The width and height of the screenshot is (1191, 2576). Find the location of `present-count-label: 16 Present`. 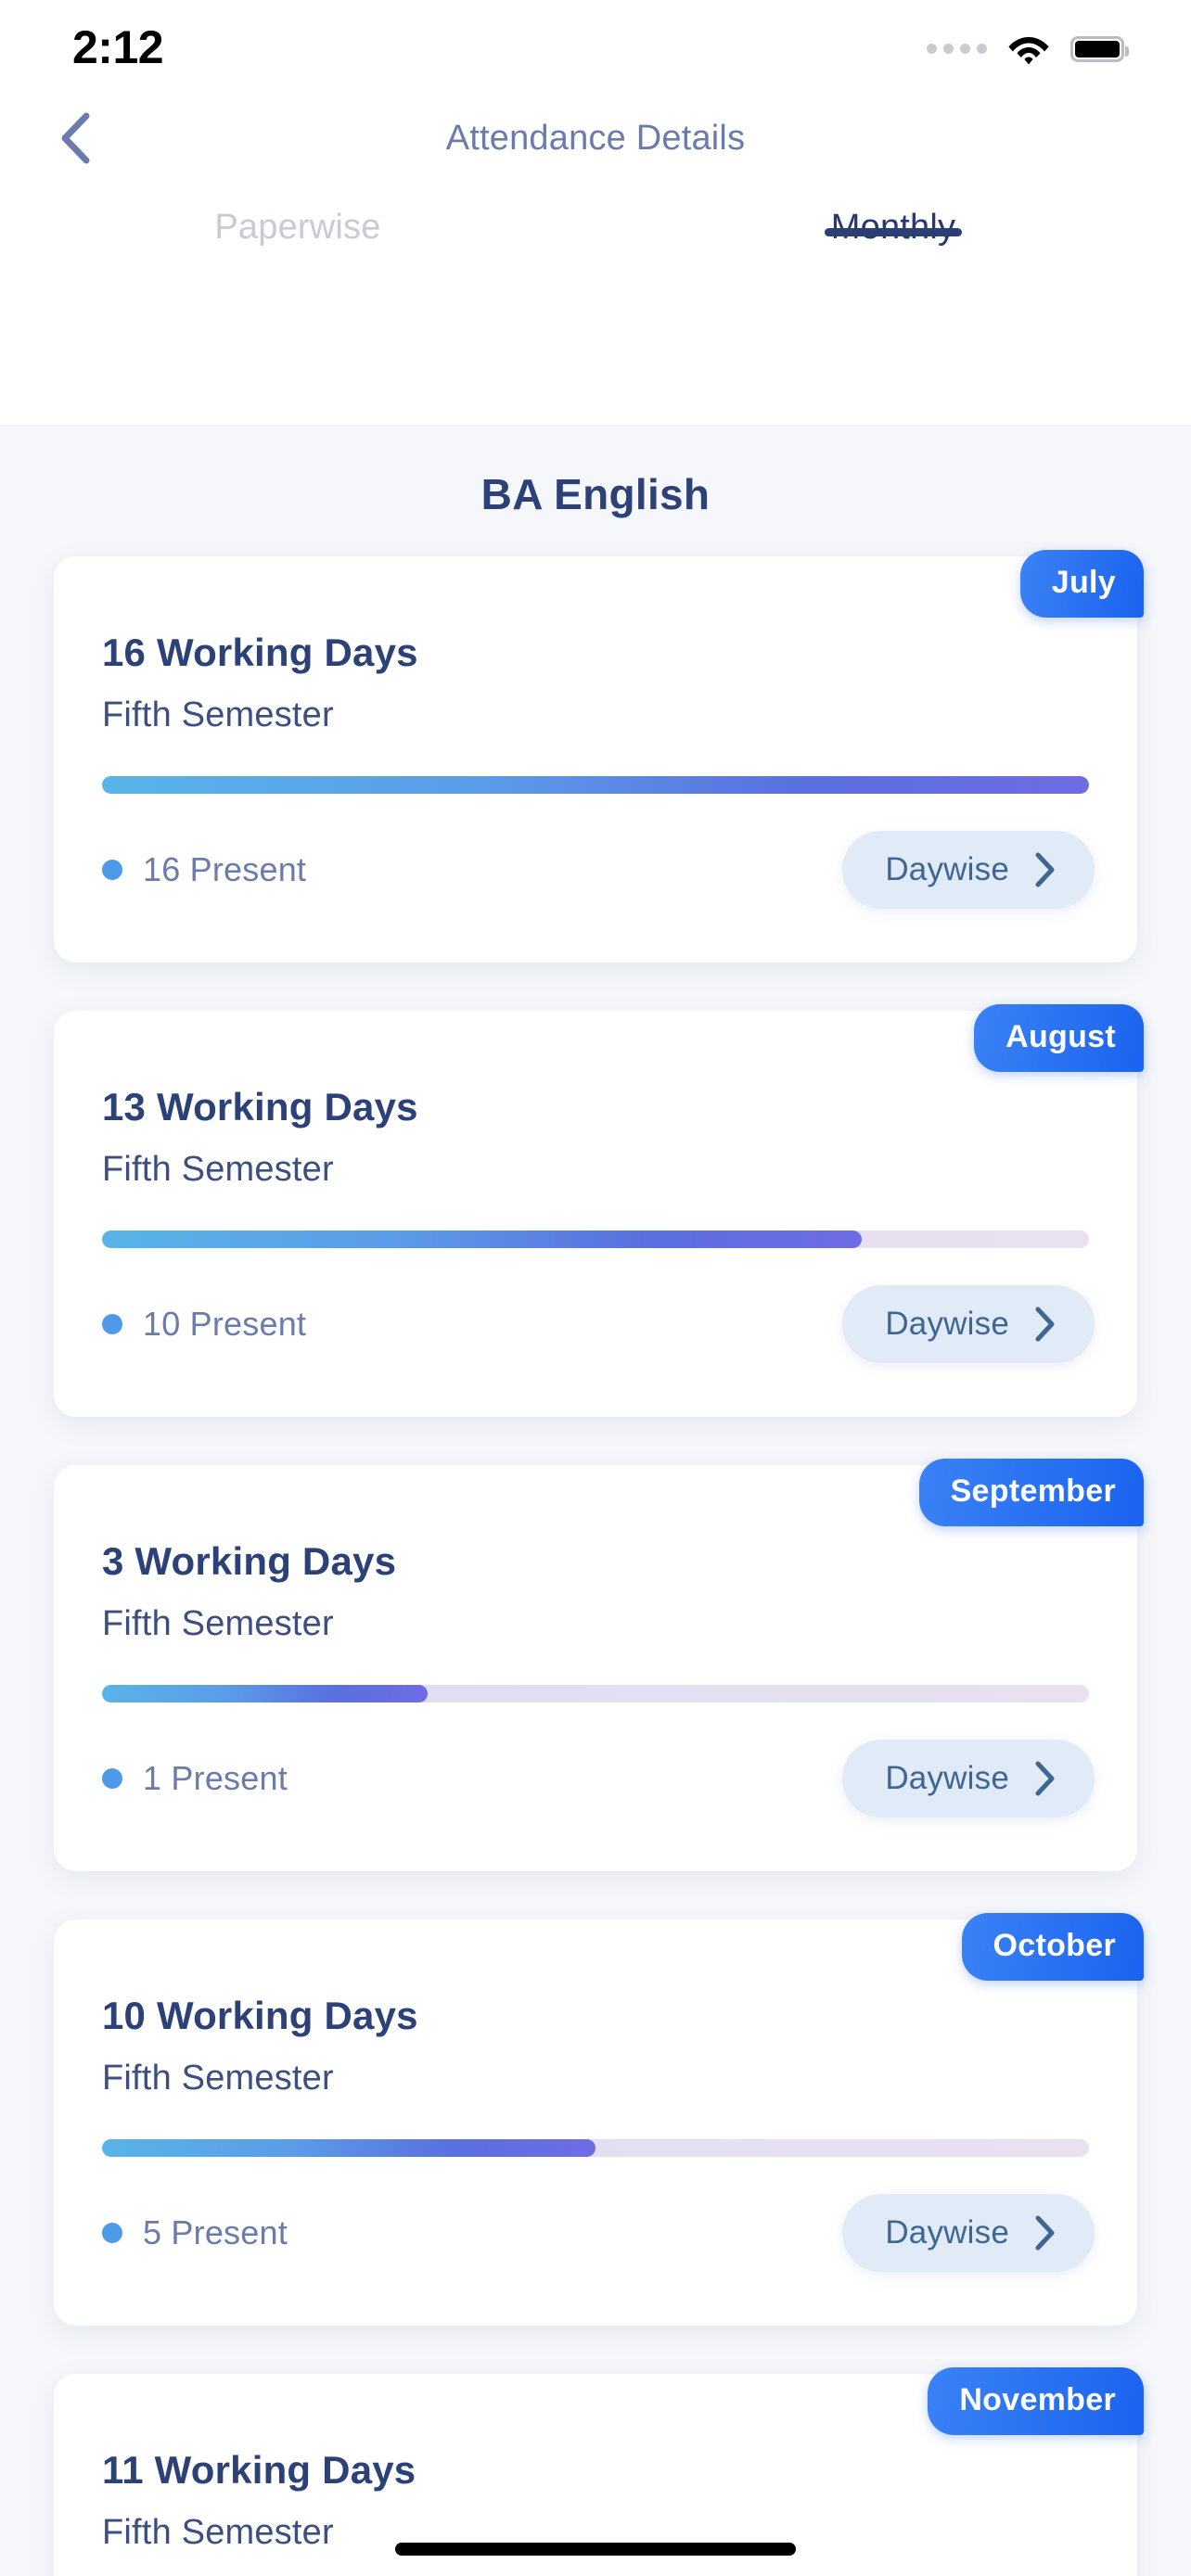

present-count-label: 16 Present is located at coordinates (225, 869).